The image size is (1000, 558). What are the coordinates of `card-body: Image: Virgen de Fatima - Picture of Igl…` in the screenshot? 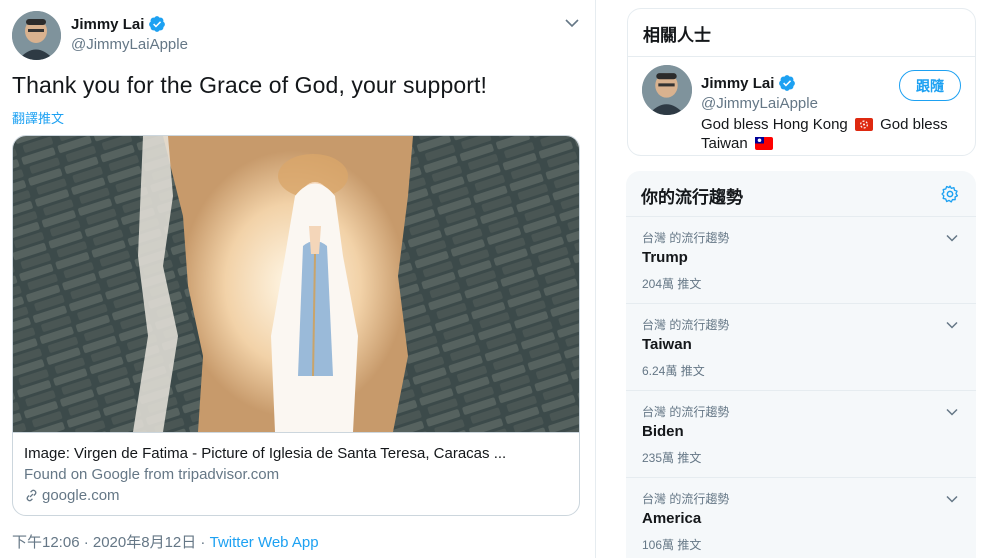 It's located at (296, 473).